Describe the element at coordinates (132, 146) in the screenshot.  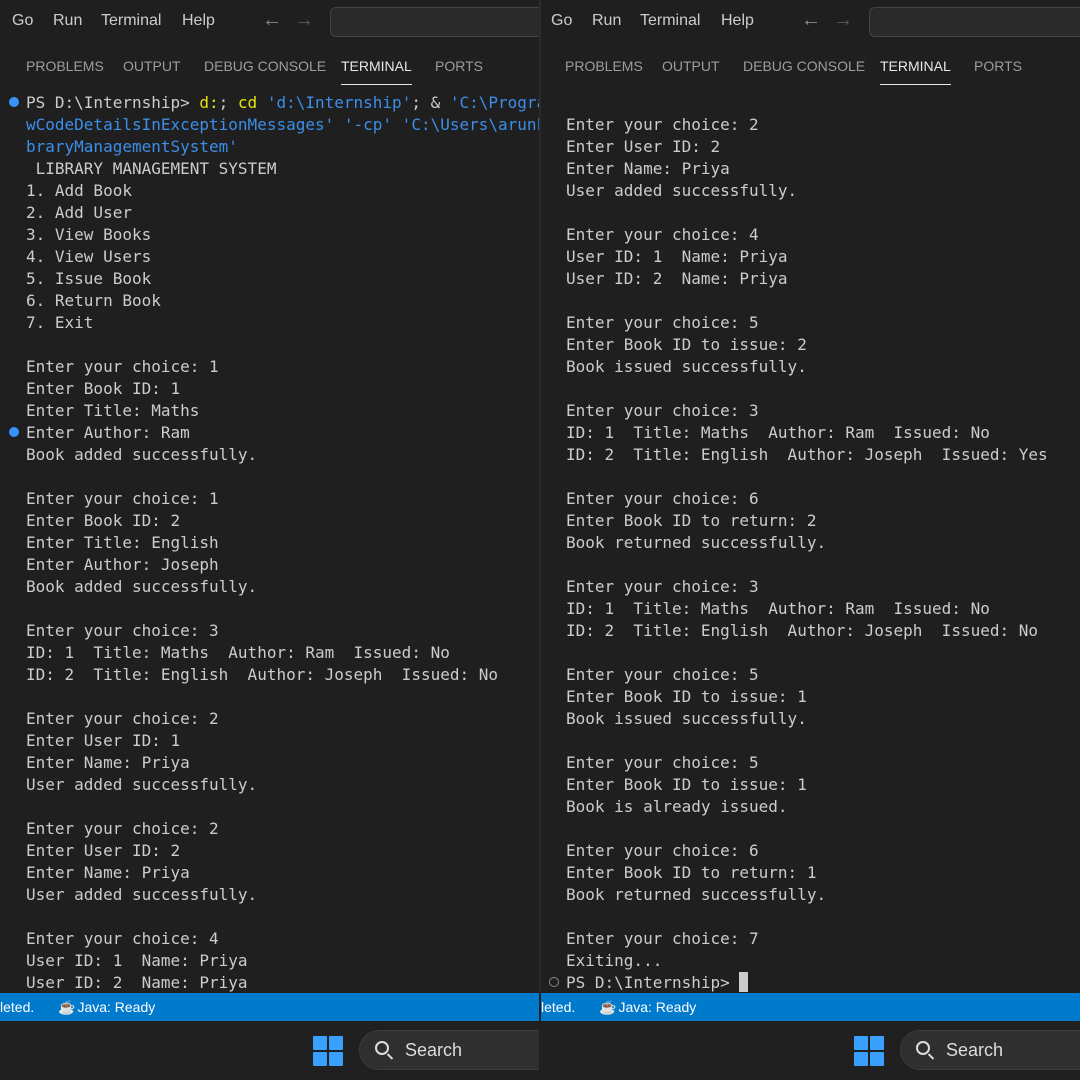
I see `command-continuation: braryManagementSystem'` at that location.